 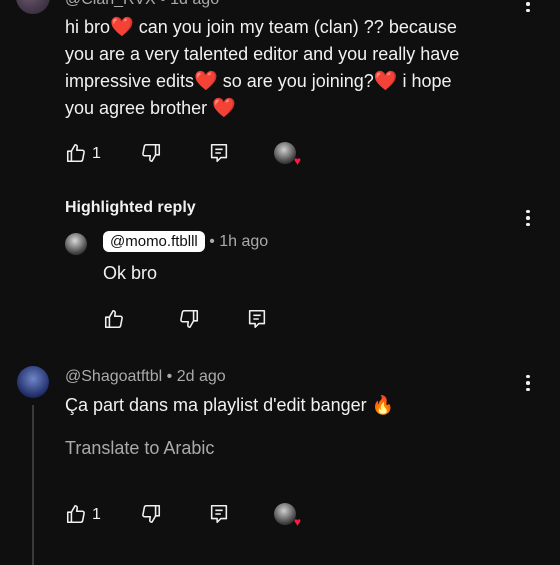 I want to click on comment-2-text: Ça part dans ma playlist d'edit banger 🔥, so click(x=230, y=405).